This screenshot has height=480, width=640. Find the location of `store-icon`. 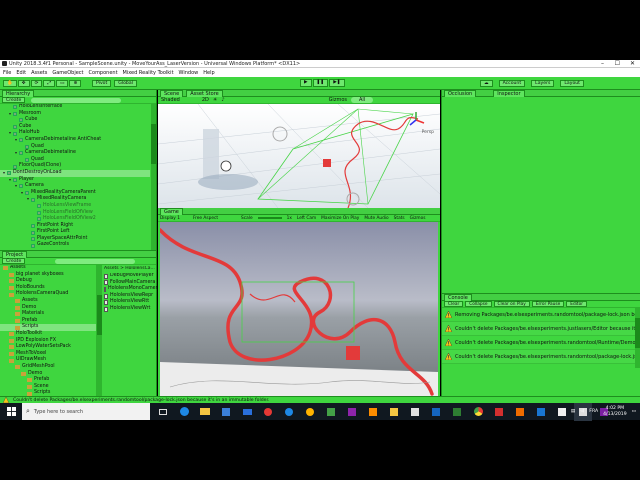

store-icon is located at coordinates (226, 412).